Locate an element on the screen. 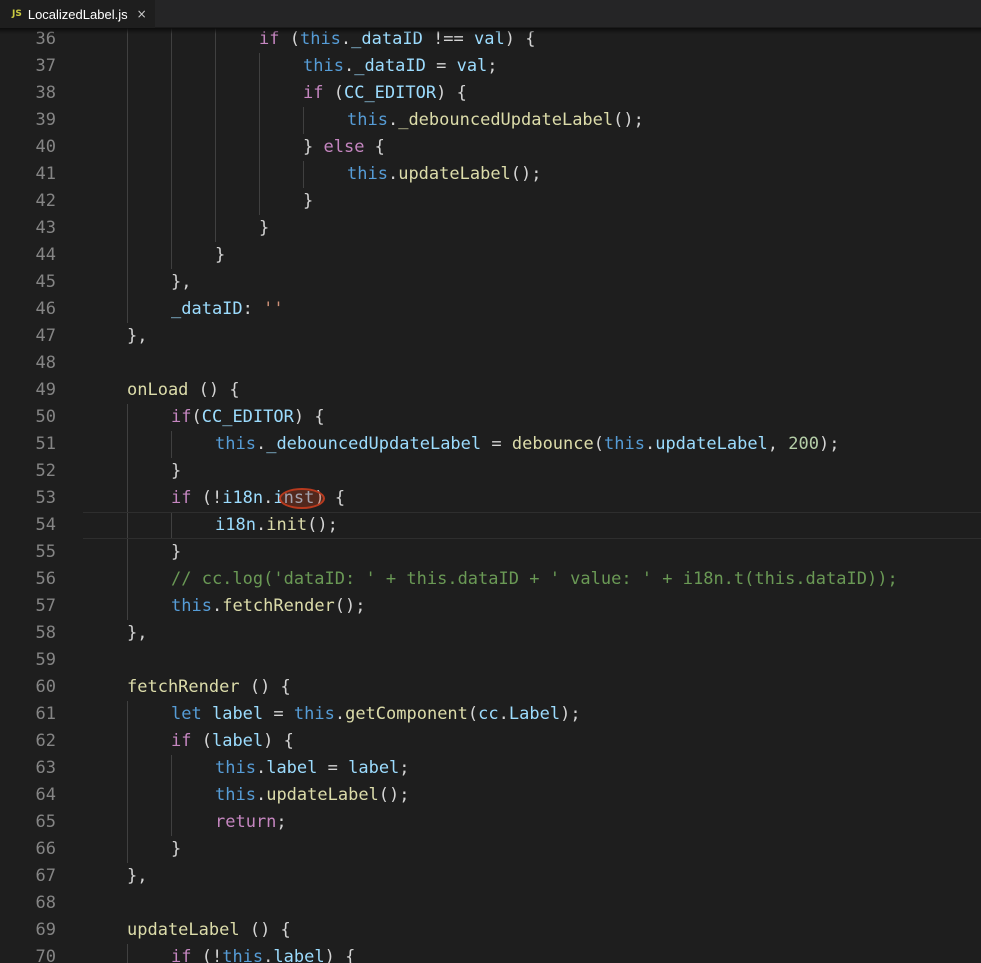 This screenshot has height=963, width=981. code-line: 38 if (CC_EDITOR) { is located at coordinates (490, 93).